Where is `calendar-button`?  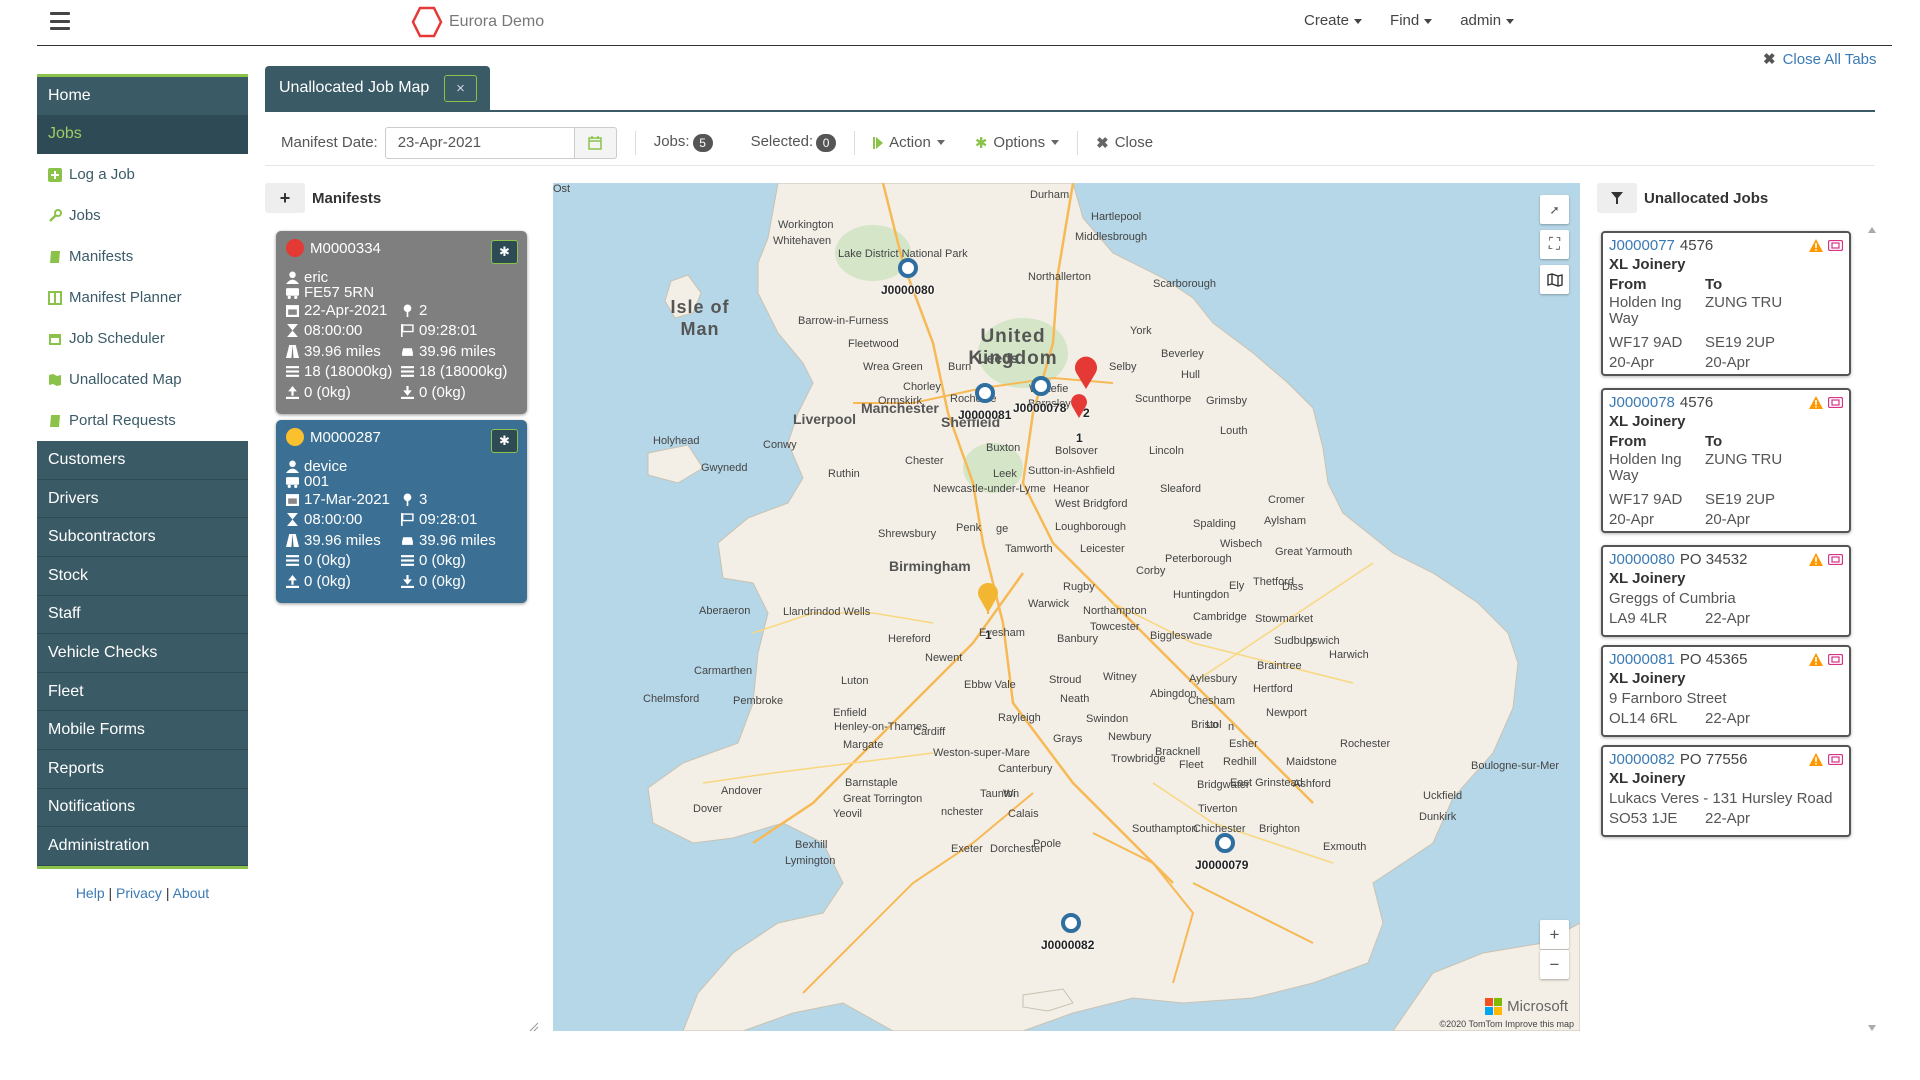
calendar-button is located at coordinates (595, 142).